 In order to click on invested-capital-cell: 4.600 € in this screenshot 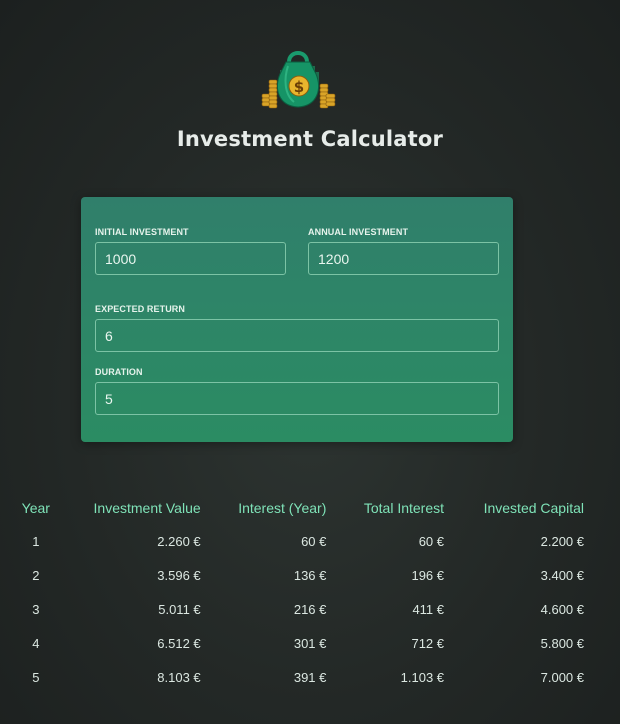, I will do `click(562, 609)`.